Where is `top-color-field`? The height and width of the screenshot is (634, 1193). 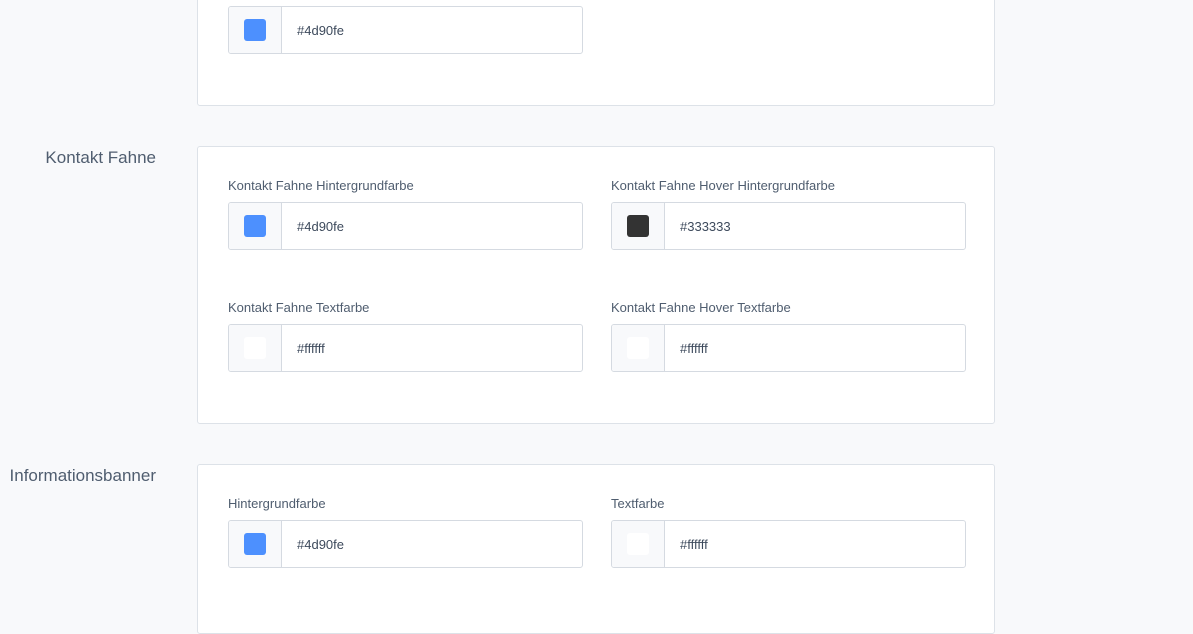 top-color-field is located at coordinates (405, 30).